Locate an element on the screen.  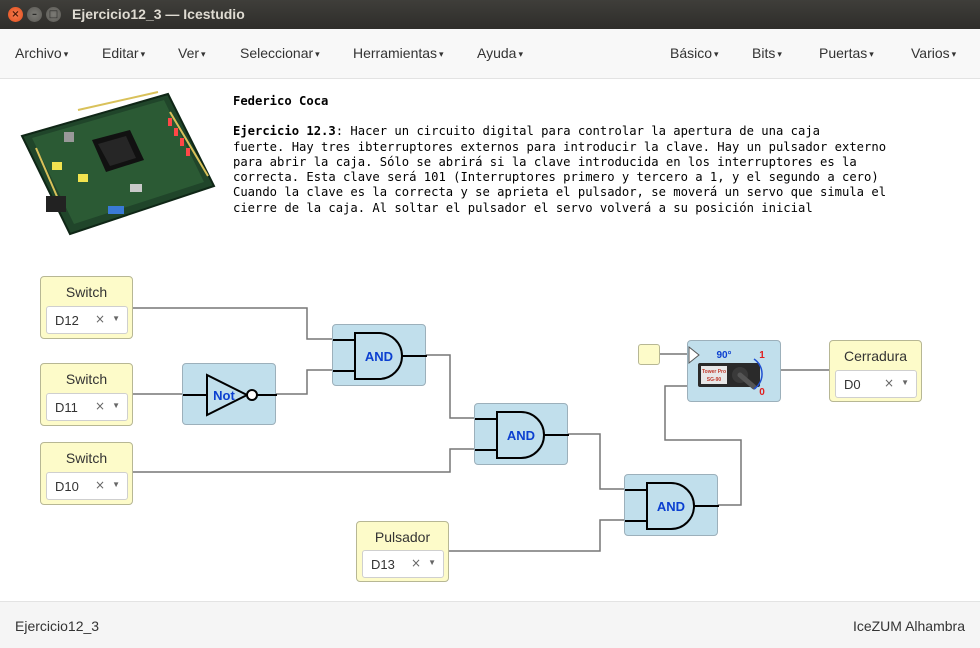
pin-value: D0 is located at coordinates (852, 384).